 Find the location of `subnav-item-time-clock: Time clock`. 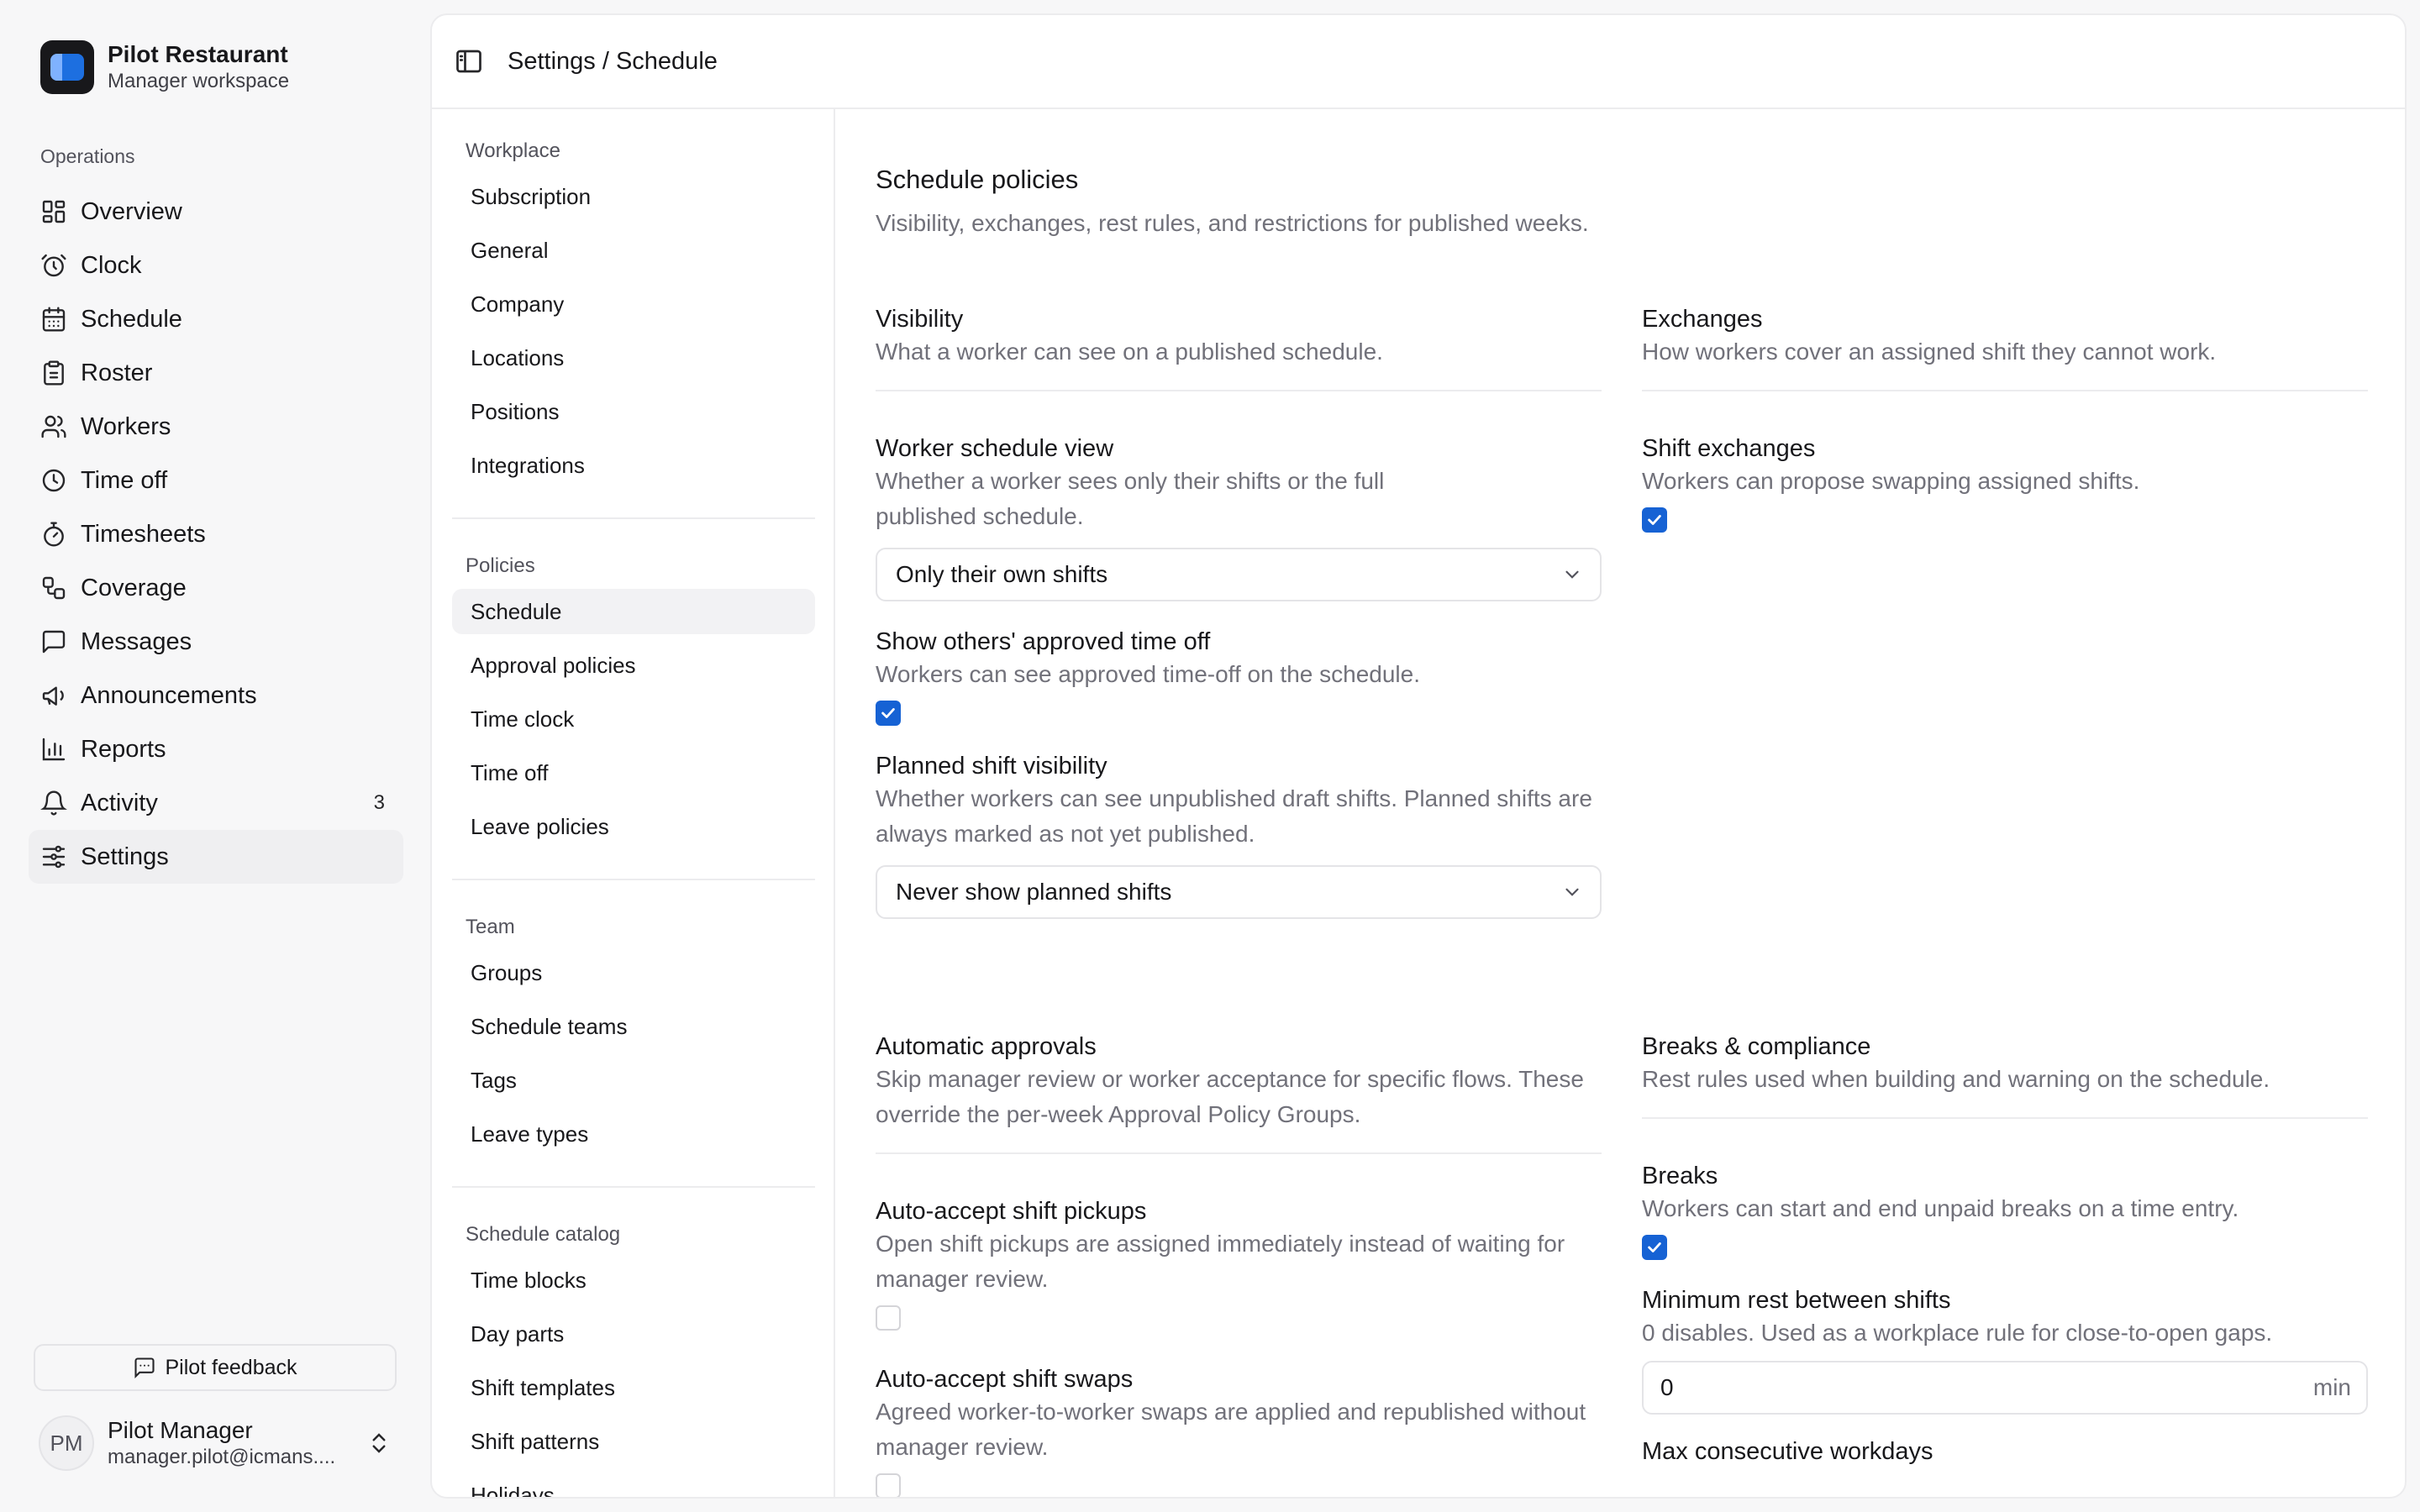

subnav-item-time-clock: Time clock is located at coordinates (633, 719).